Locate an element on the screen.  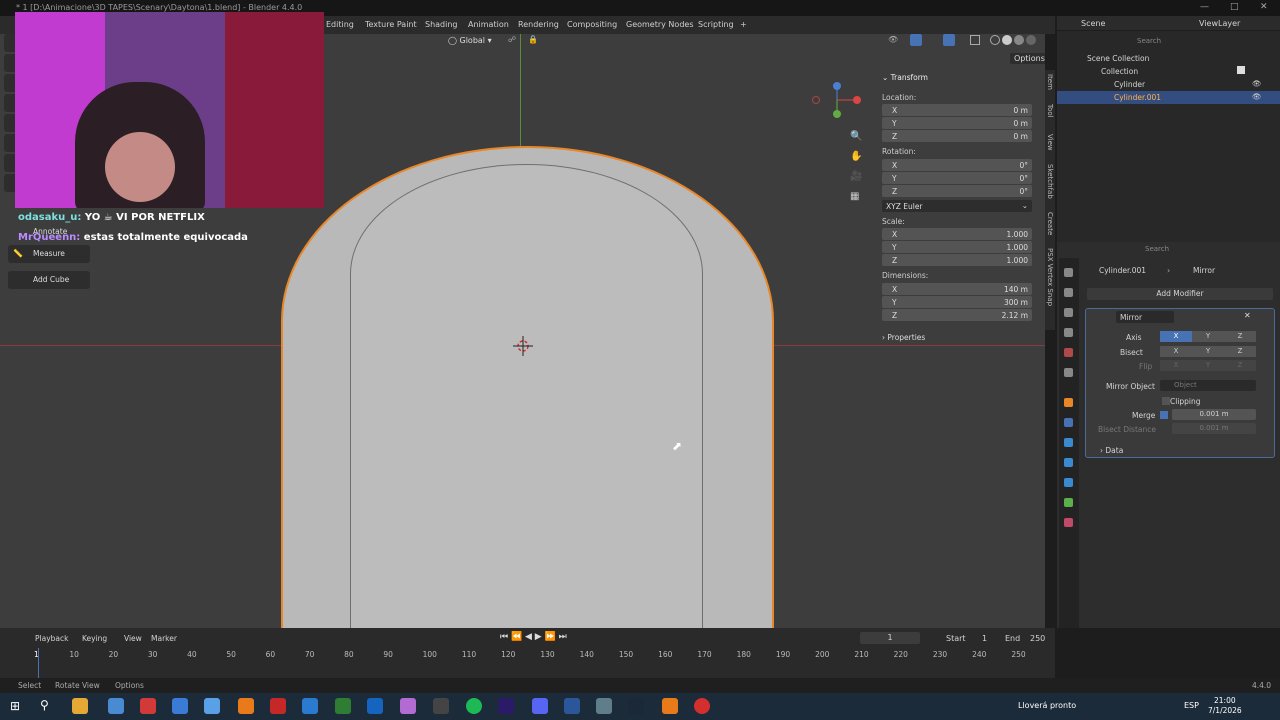
maximize-icon: □ is located at coordinates (1234, 7).